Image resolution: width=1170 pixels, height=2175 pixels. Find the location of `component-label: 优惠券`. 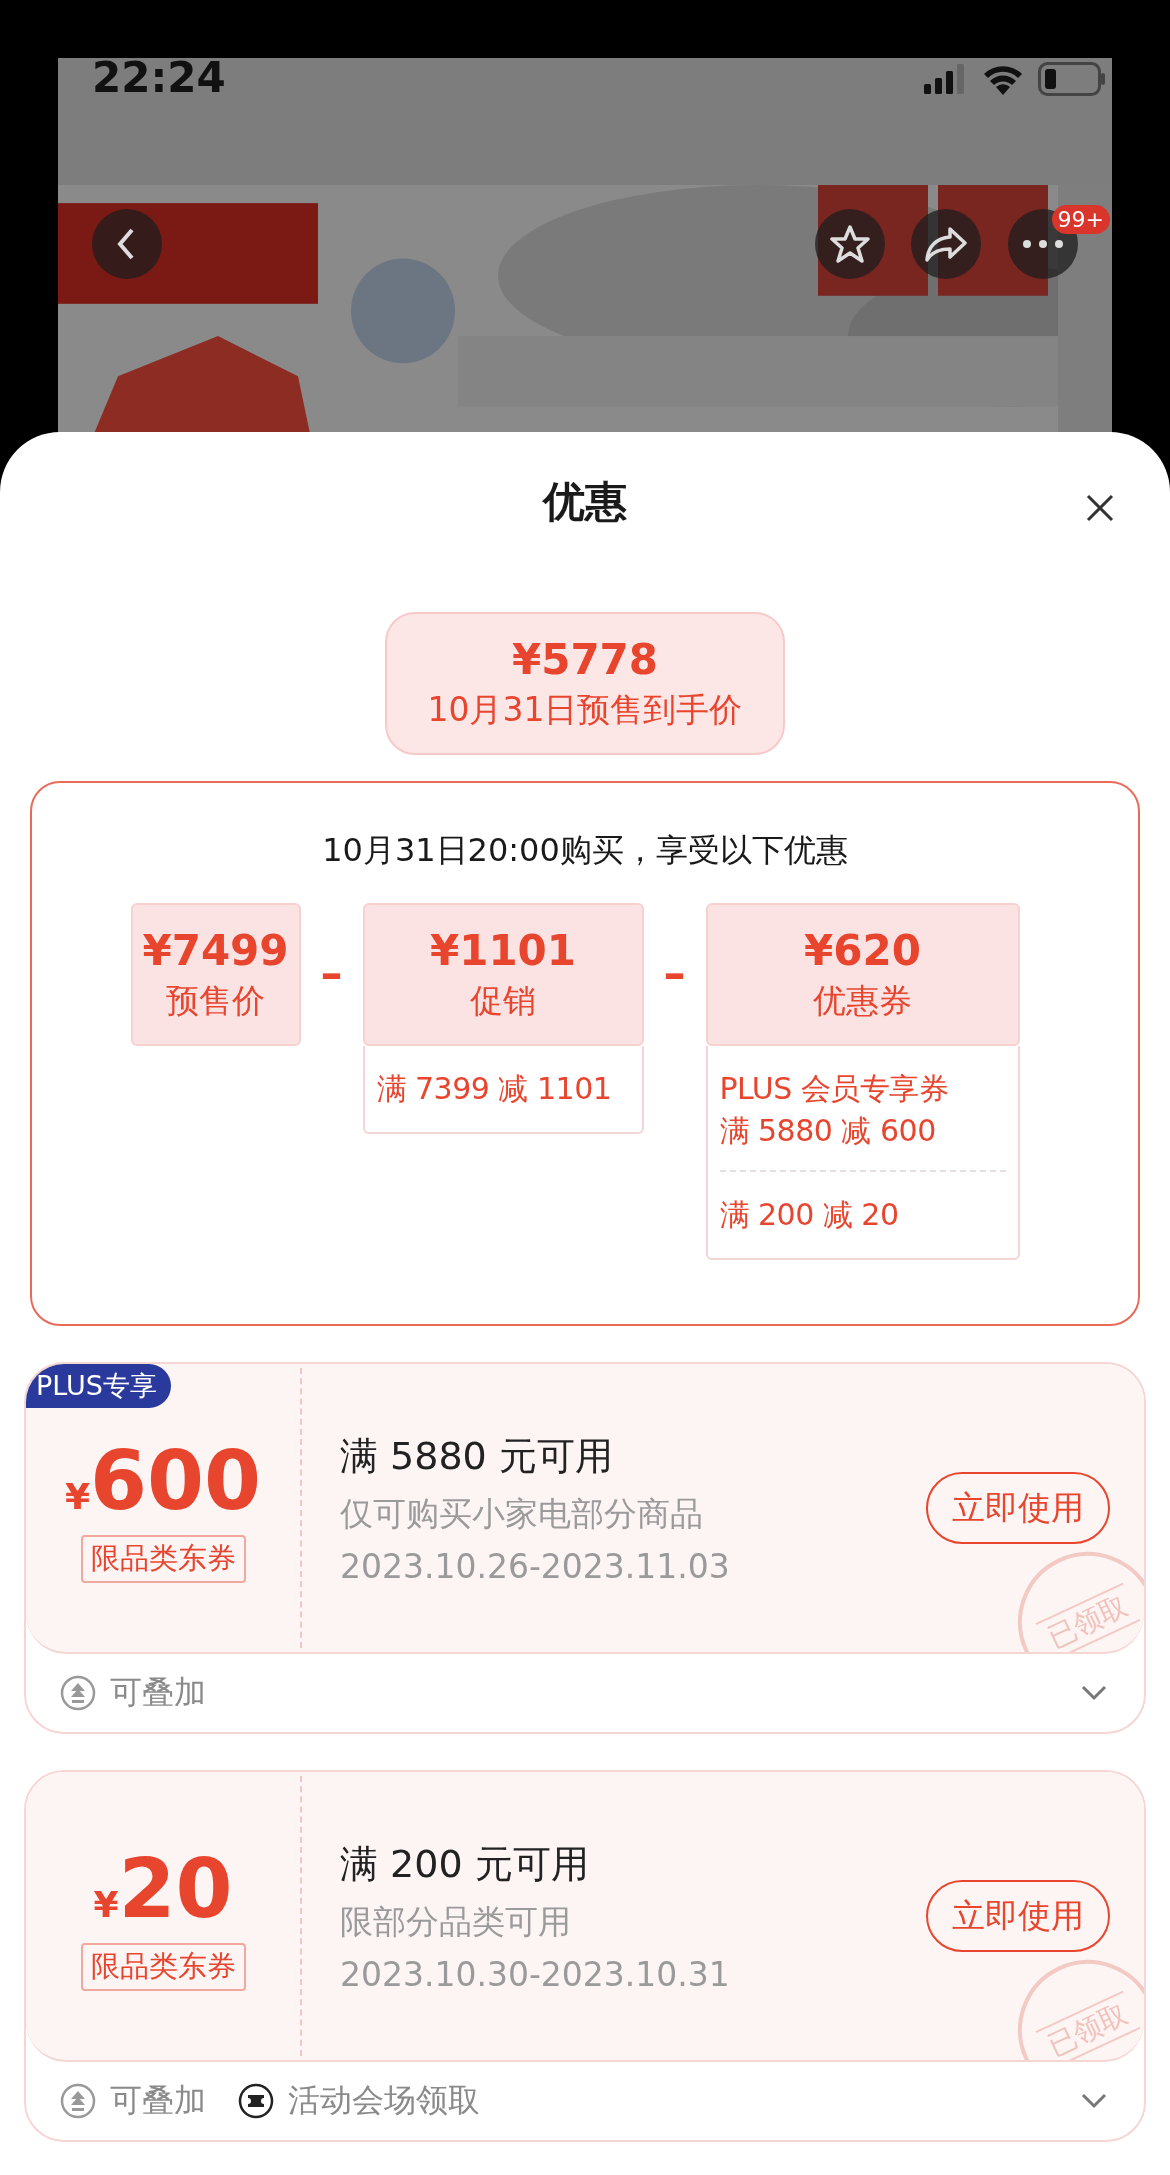

component-label: 优惠券 is located at coordinates (862, 1000).